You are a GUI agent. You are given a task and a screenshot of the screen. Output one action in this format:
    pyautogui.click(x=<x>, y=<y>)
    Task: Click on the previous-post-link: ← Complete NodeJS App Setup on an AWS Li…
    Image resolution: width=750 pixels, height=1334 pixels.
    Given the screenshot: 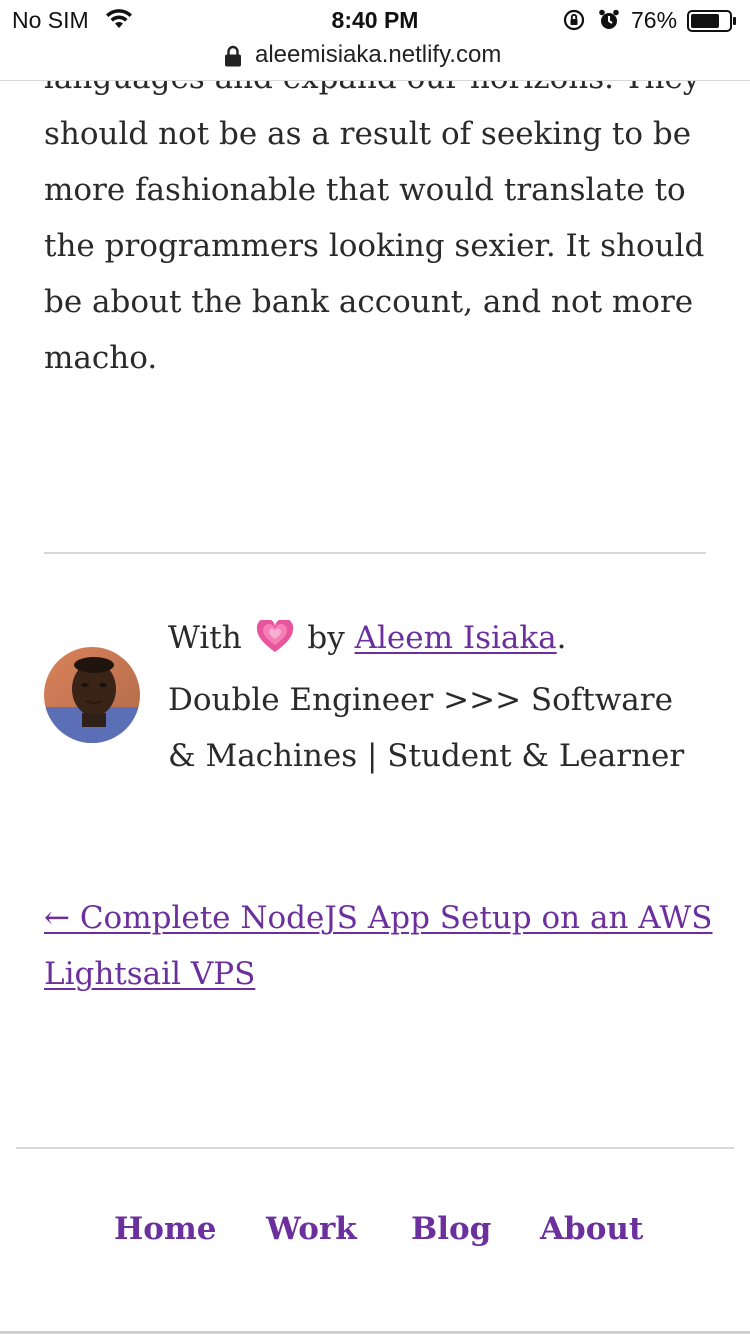 What is the action you would take?
    pyautogui.click(x=378, y=946)
    